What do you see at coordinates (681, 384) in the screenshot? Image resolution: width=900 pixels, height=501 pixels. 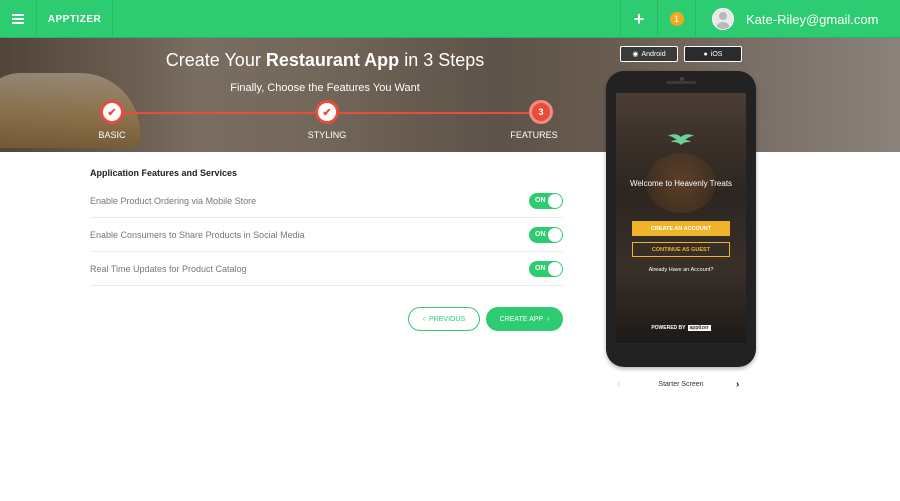 I see `screen-name: Starter Screen` at bounding box center [681, 384].